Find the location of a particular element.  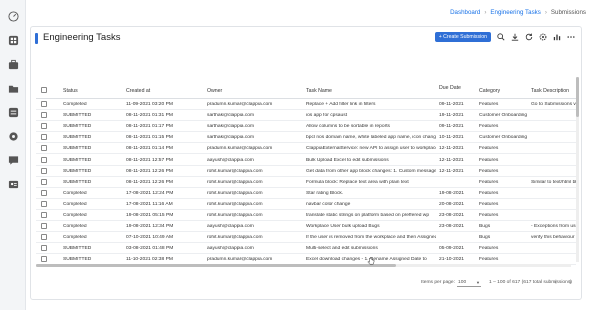

chevron-down-icon: ▼ is located at coordinates (478, 282).